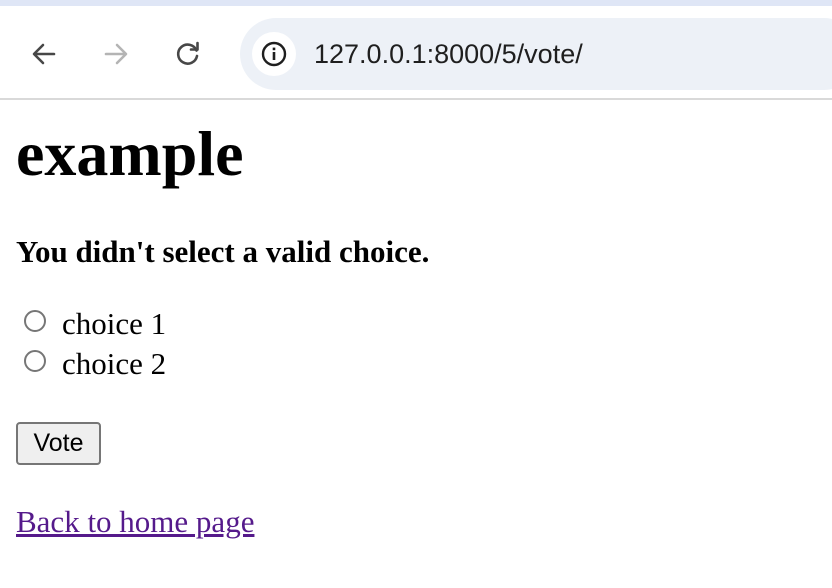 Image resolution: width=832 pixels, height=588 pixels. Describe the element at coordinates (114, 364) in the screenshot. I see `choice-label: choice 2` at that location.